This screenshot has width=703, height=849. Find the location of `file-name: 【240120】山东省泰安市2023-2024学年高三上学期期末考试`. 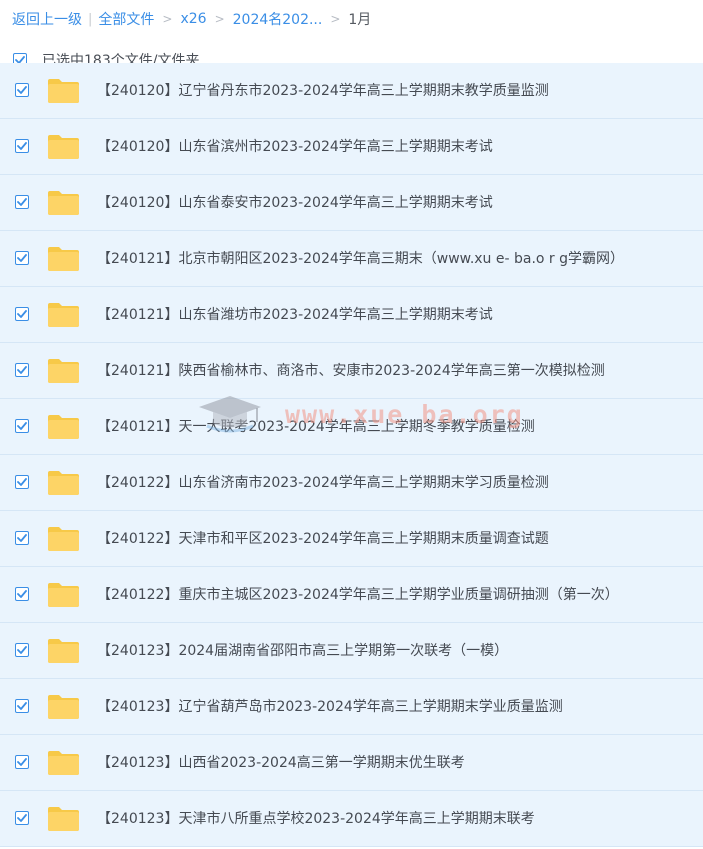

file-name: 【240120】山东省泰安市2023-2024学年高三上学期期末考试 is located at coordinates (295, 203).